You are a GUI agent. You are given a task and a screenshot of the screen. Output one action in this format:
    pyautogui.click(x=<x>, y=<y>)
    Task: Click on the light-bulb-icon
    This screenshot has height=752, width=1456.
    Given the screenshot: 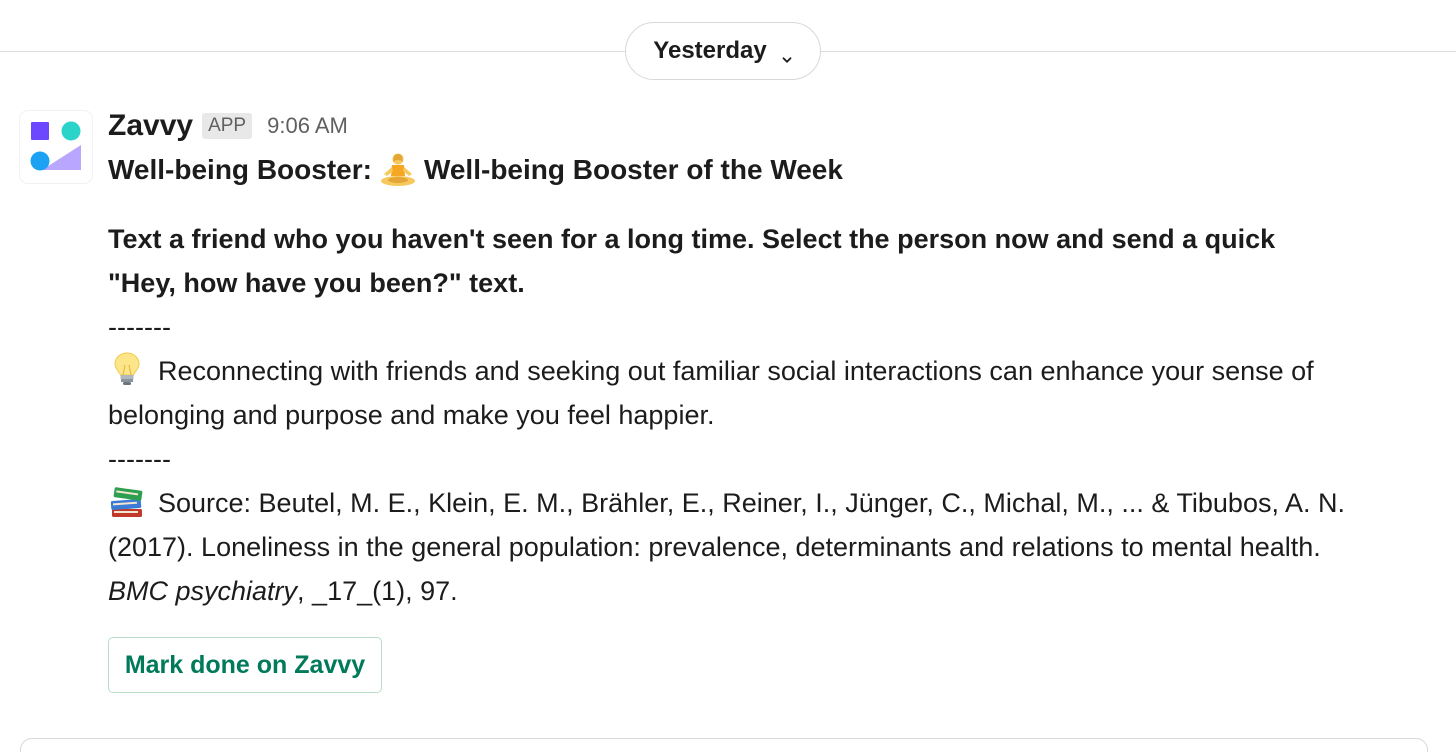 What is the action you would take?
    pyautogui.click(x=127, y=369)
    